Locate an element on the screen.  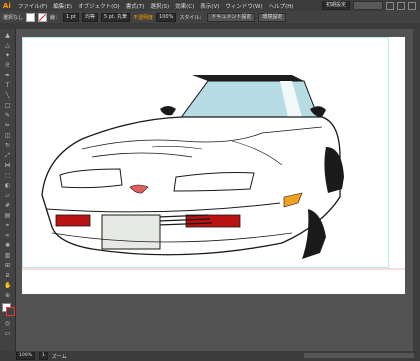
zoom-field: 100% is located at coordinates (25, 356).